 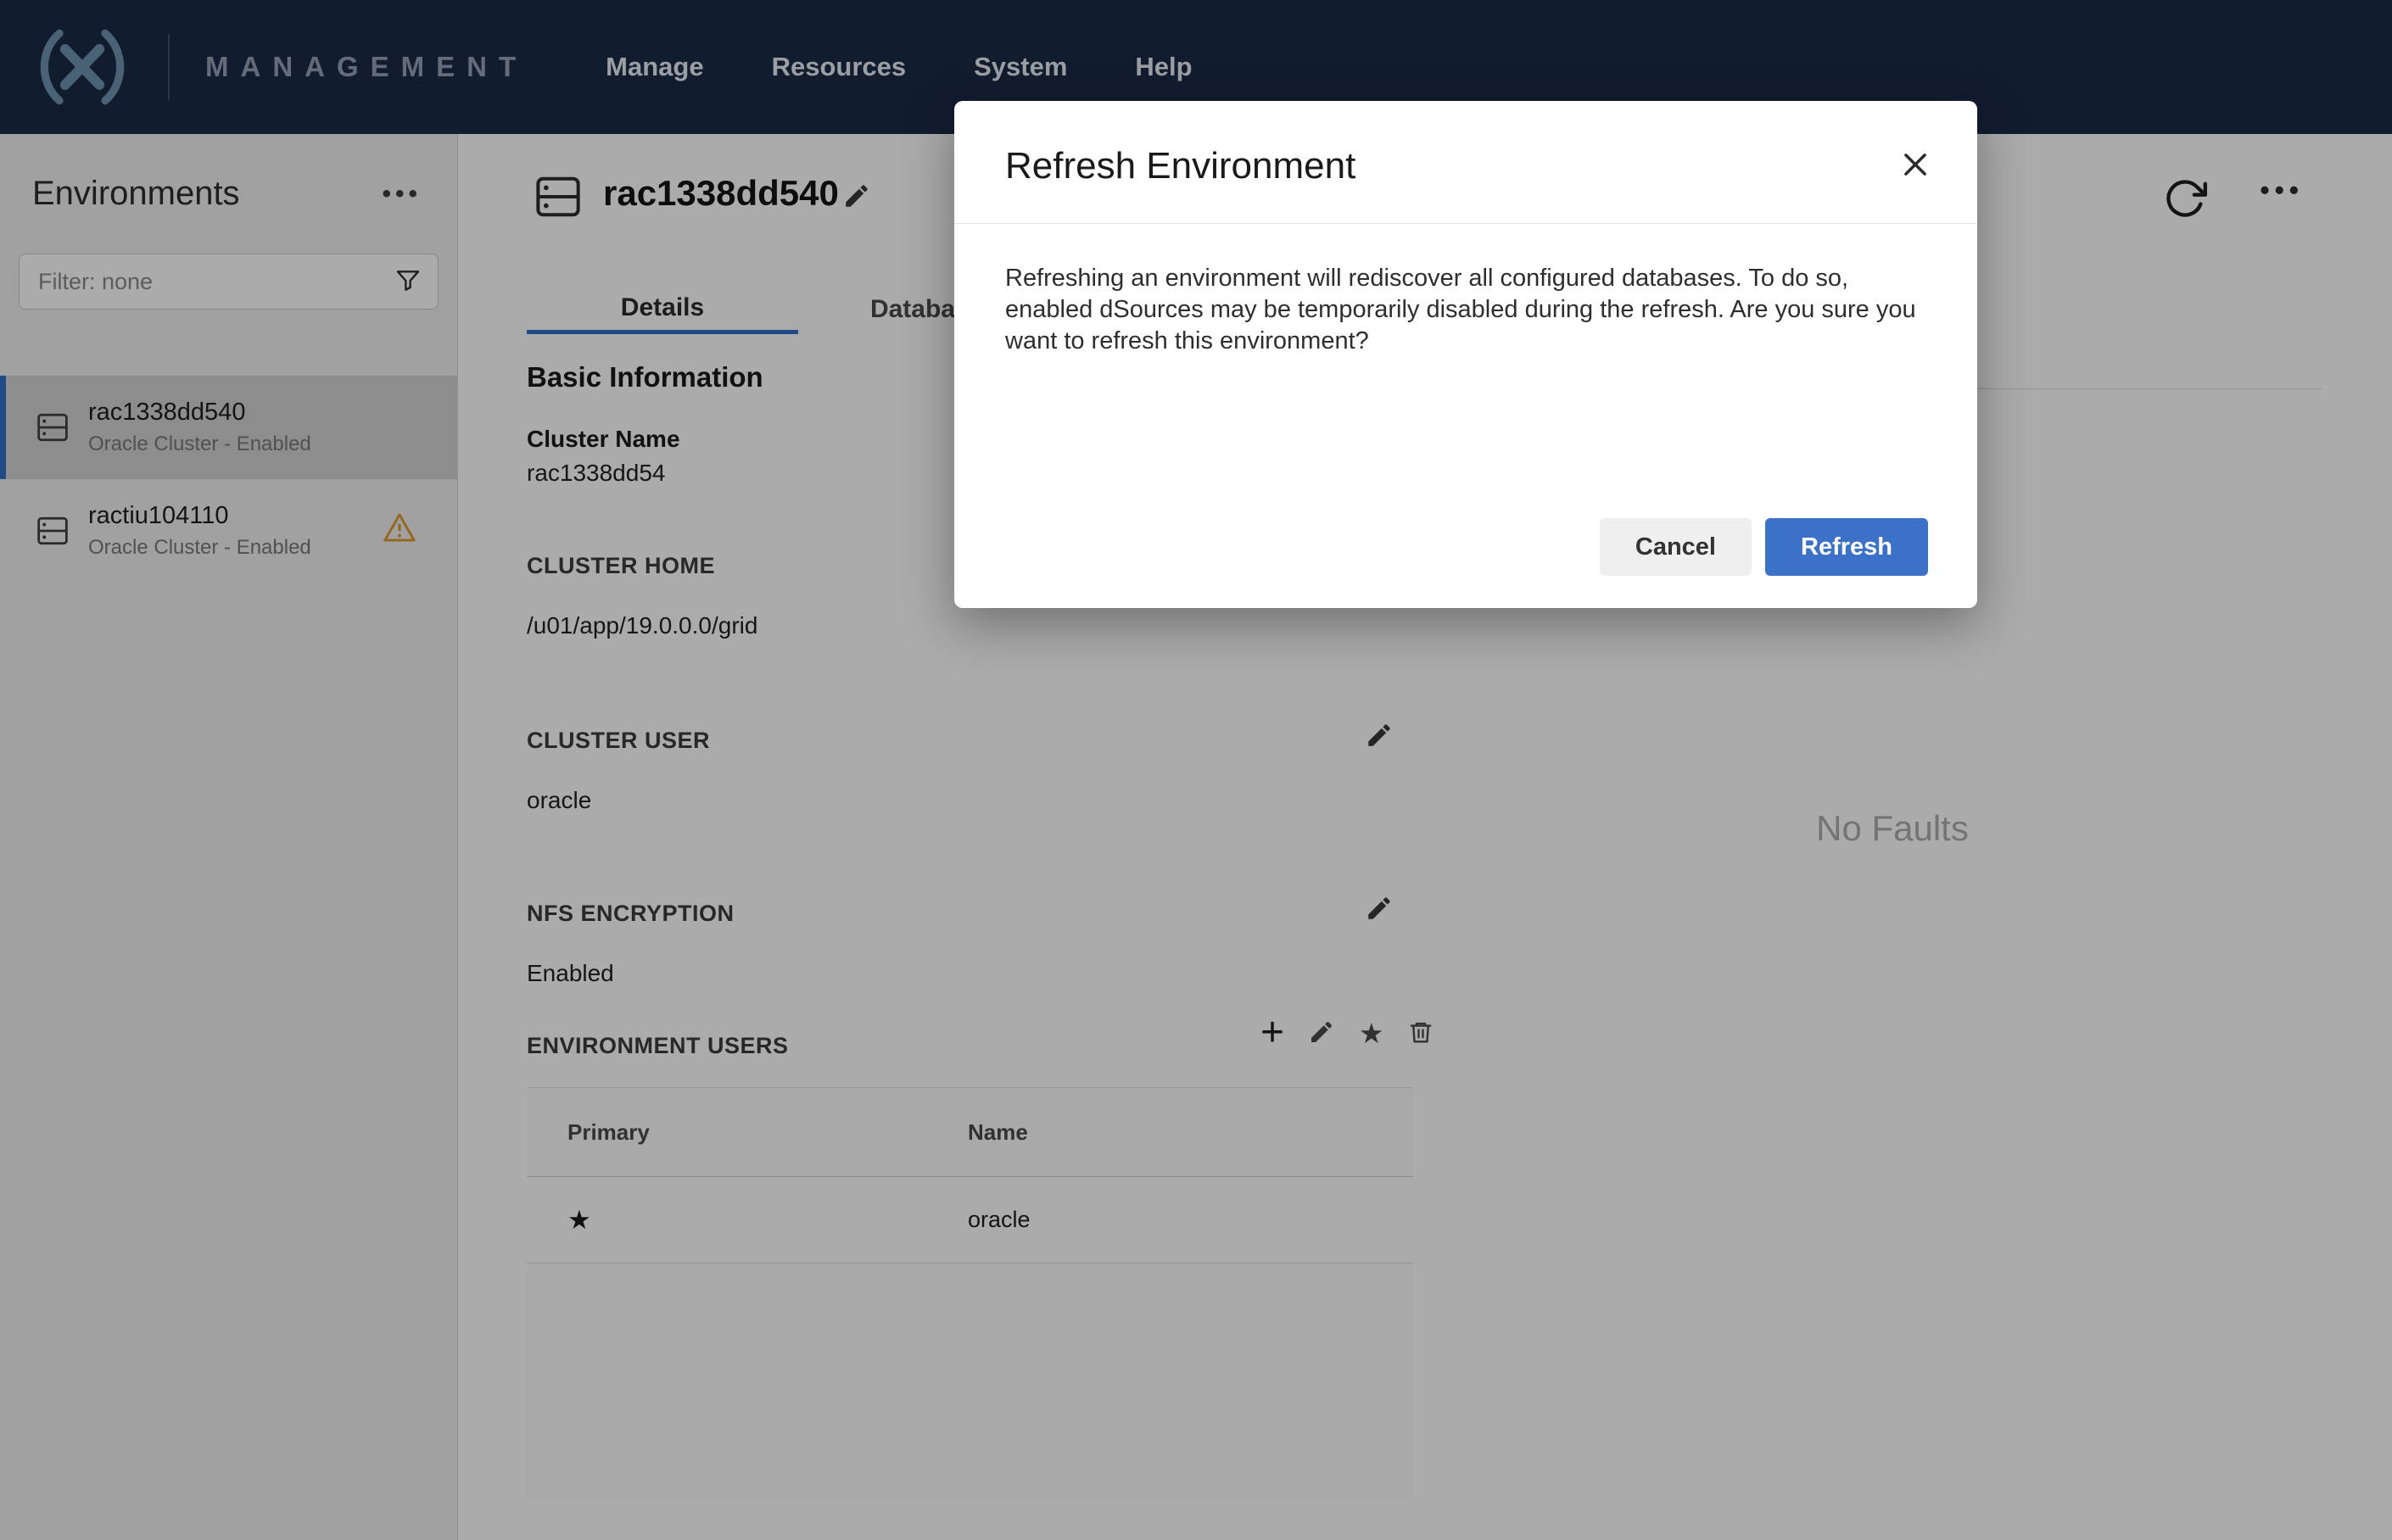 I want to click on cancel-button: Cancel, so click(x=1675, y=547).